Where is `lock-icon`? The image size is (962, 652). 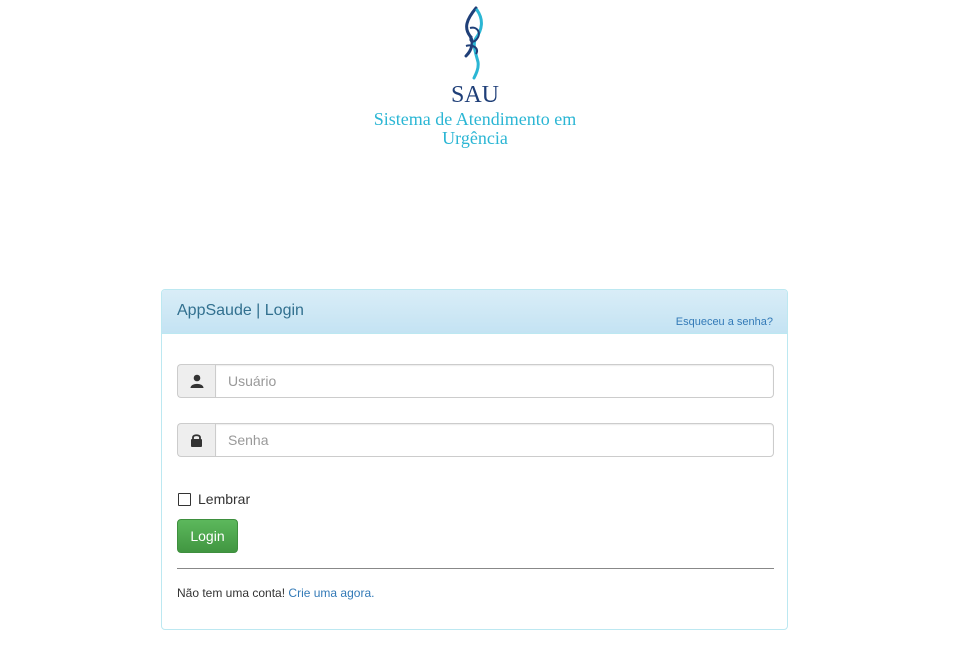
lock-icon is located at coordinates (196, 440).